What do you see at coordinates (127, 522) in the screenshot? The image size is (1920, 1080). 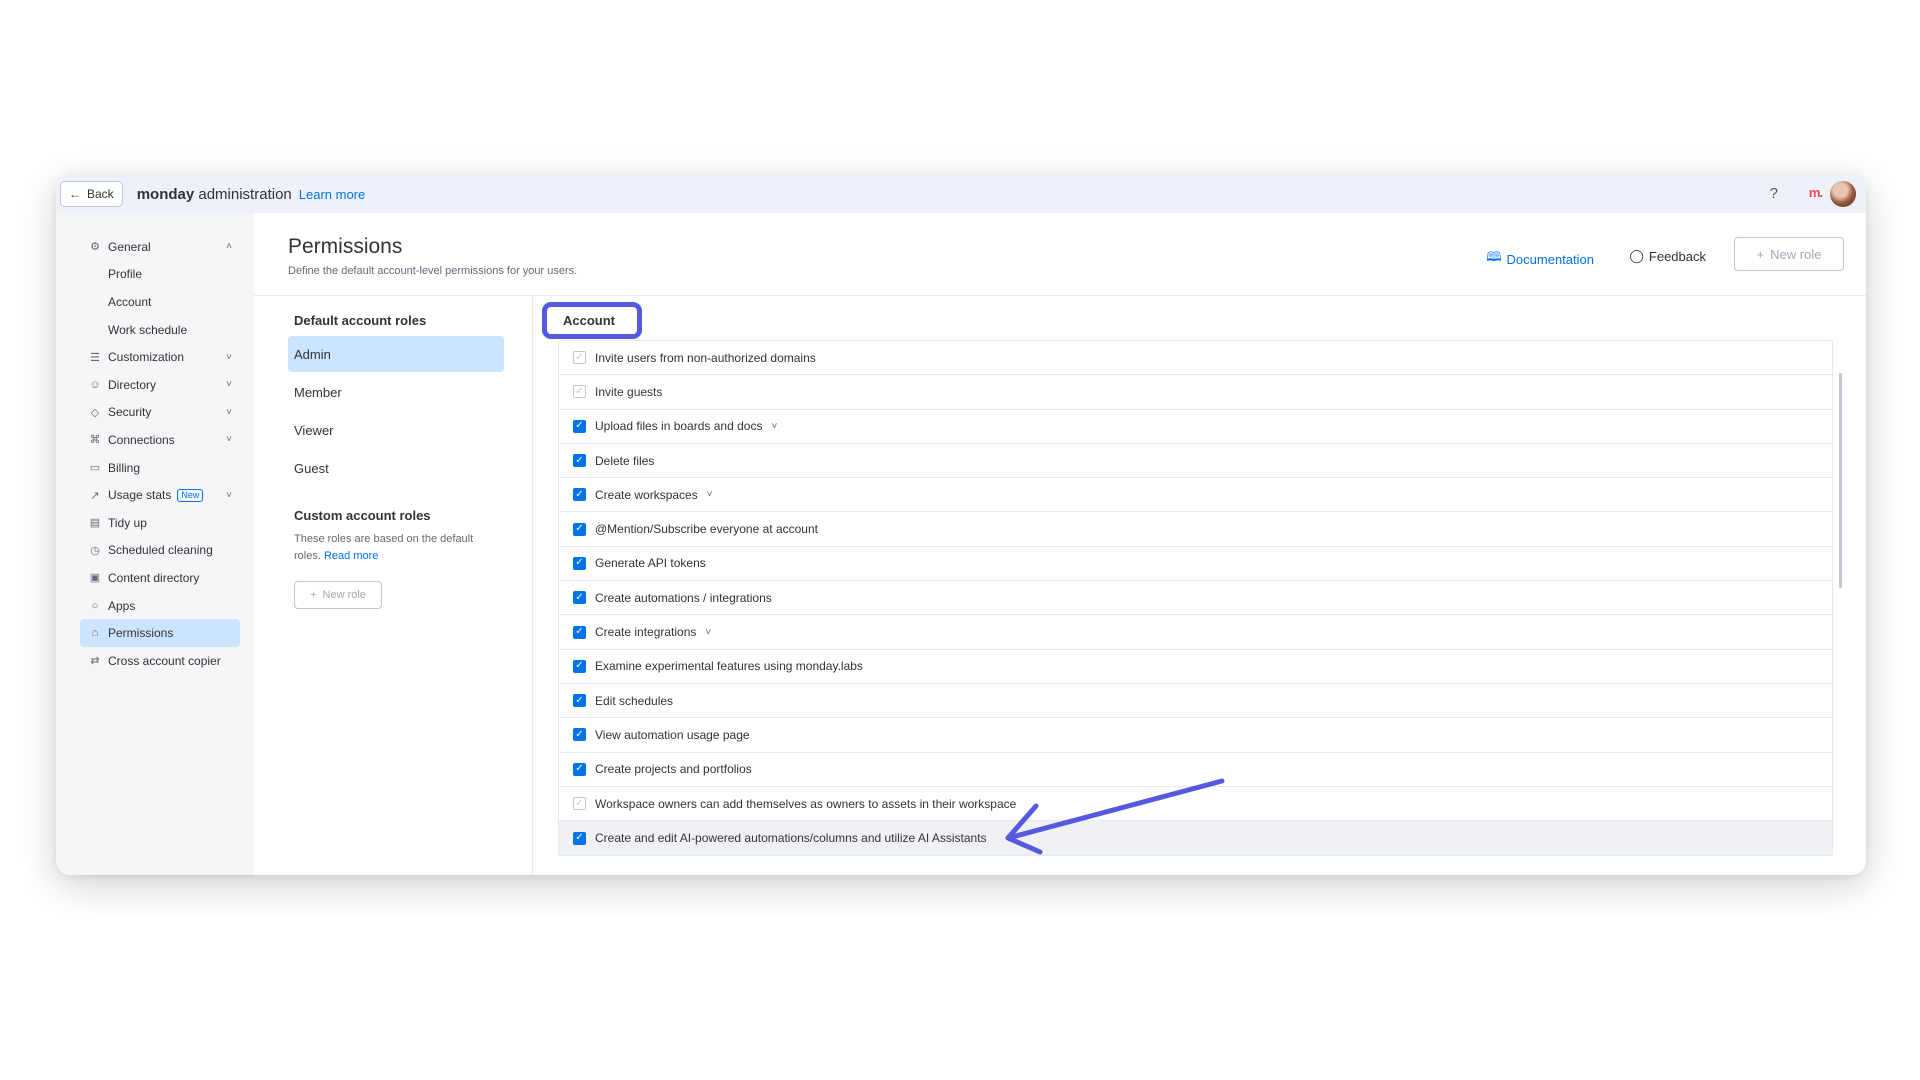 I see `sidebar-item-label: Tidy up` at bounding box center [127, 522].